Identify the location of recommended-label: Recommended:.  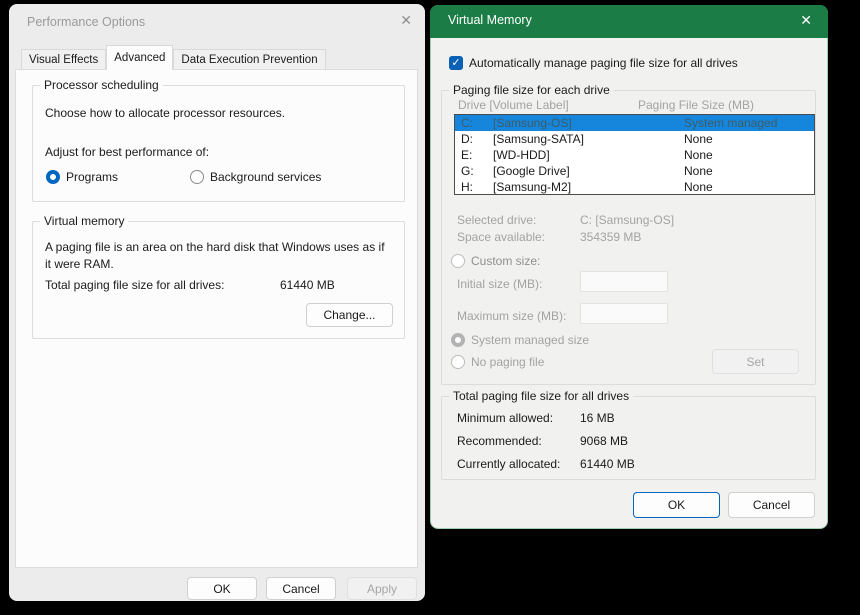
(499, 441).